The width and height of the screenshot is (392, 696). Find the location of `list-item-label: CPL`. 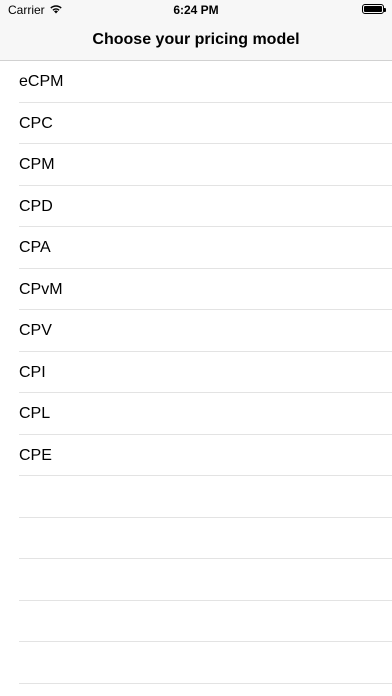

list-item-label: CPL is located at coordinates (35, 413).